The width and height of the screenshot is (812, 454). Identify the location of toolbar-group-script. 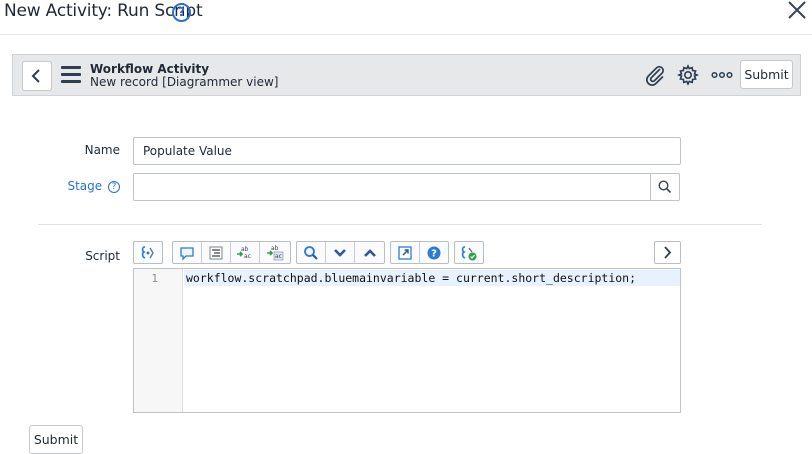
(148, 252).